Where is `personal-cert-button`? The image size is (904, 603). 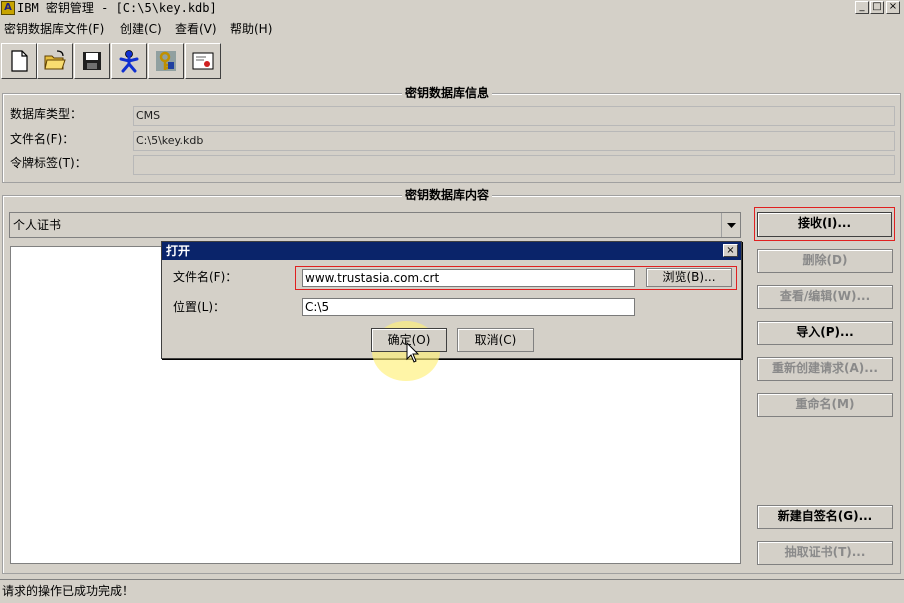 personal-cert-button is located at coordinates (129, 61).